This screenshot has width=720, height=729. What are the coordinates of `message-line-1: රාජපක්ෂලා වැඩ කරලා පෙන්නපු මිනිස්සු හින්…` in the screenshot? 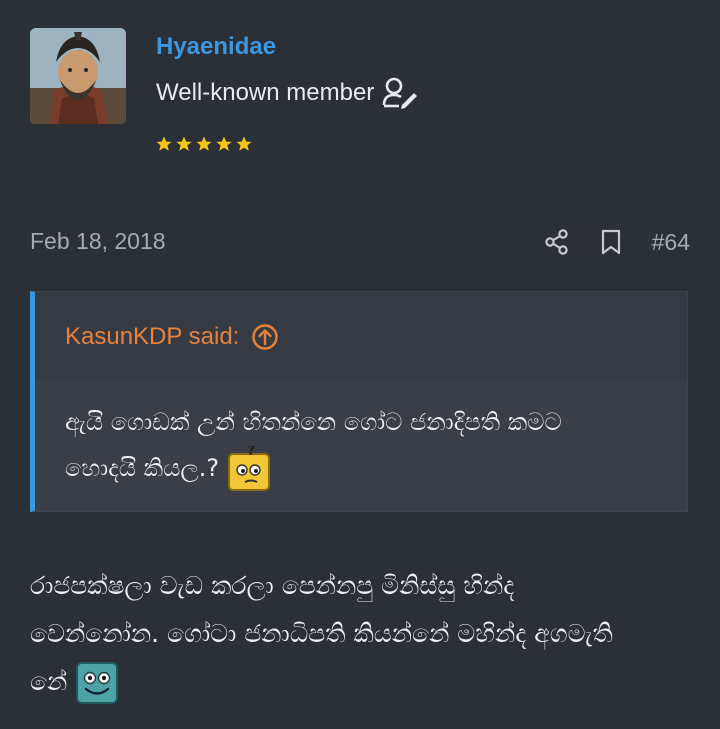 It's located at (272, 585).